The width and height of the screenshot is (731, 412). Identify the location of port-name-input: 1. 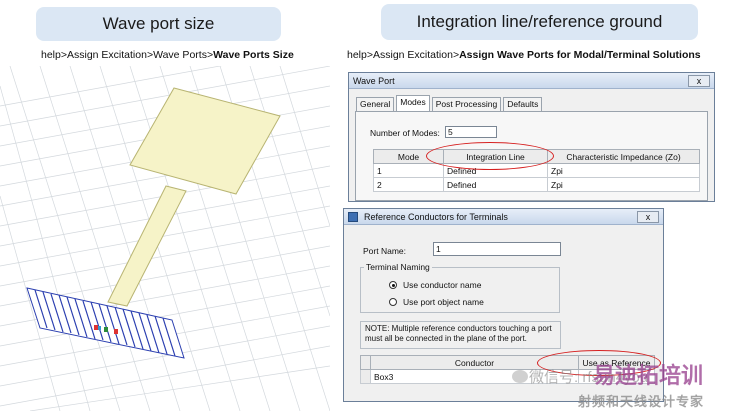
(497, 249).